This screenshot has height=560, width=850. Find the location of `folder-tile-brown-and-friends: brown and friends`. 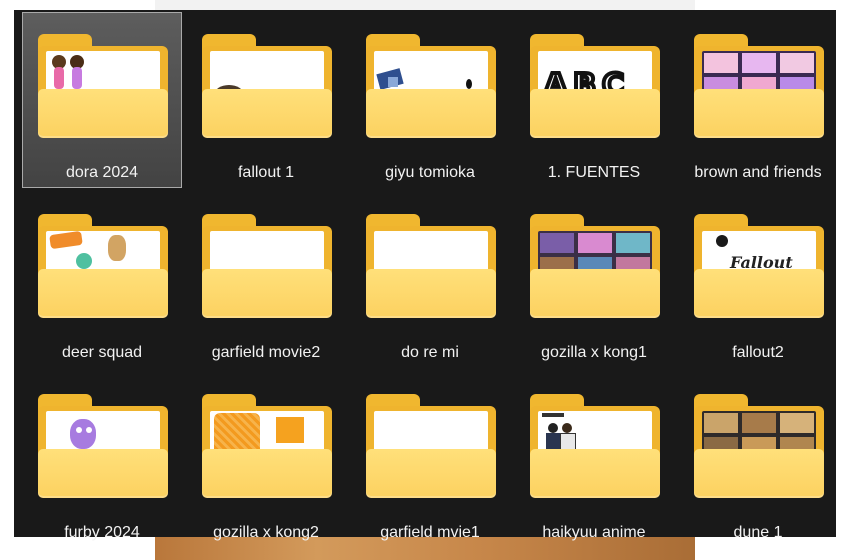

folder-tile-brown-and-friends: brown and friends is located at coordinates (758, 100).